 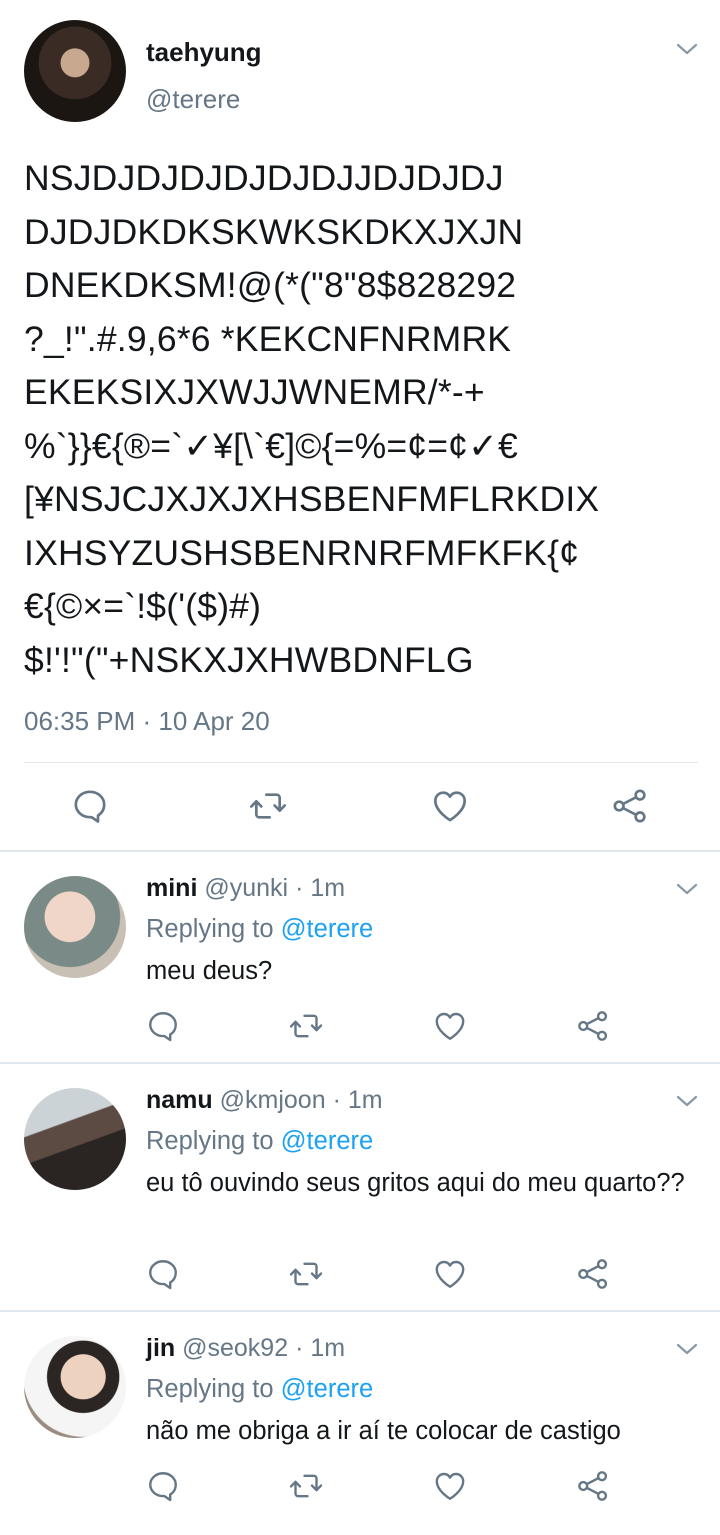 I want to click on tweet-timestamp: 06:35 PM · 10 Apr 20, so click(x=147, y=721).